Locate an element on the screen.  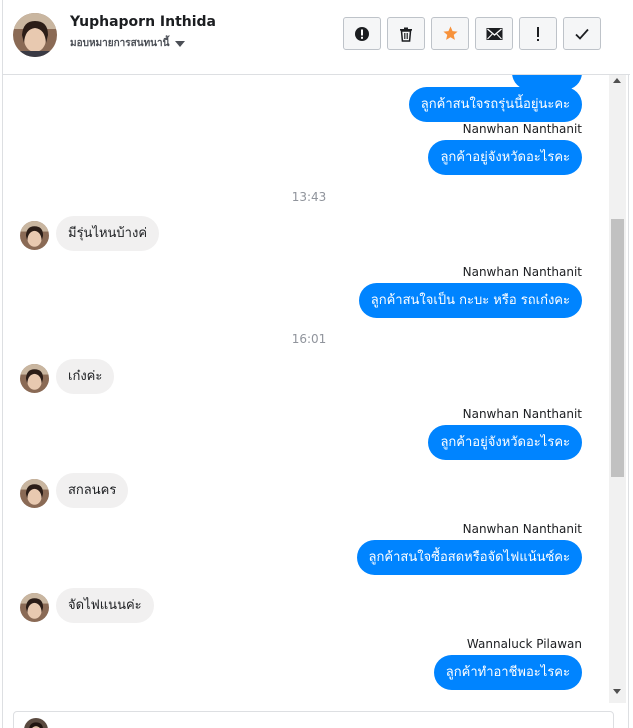
trash-icon is located at coordinates (406, 34).